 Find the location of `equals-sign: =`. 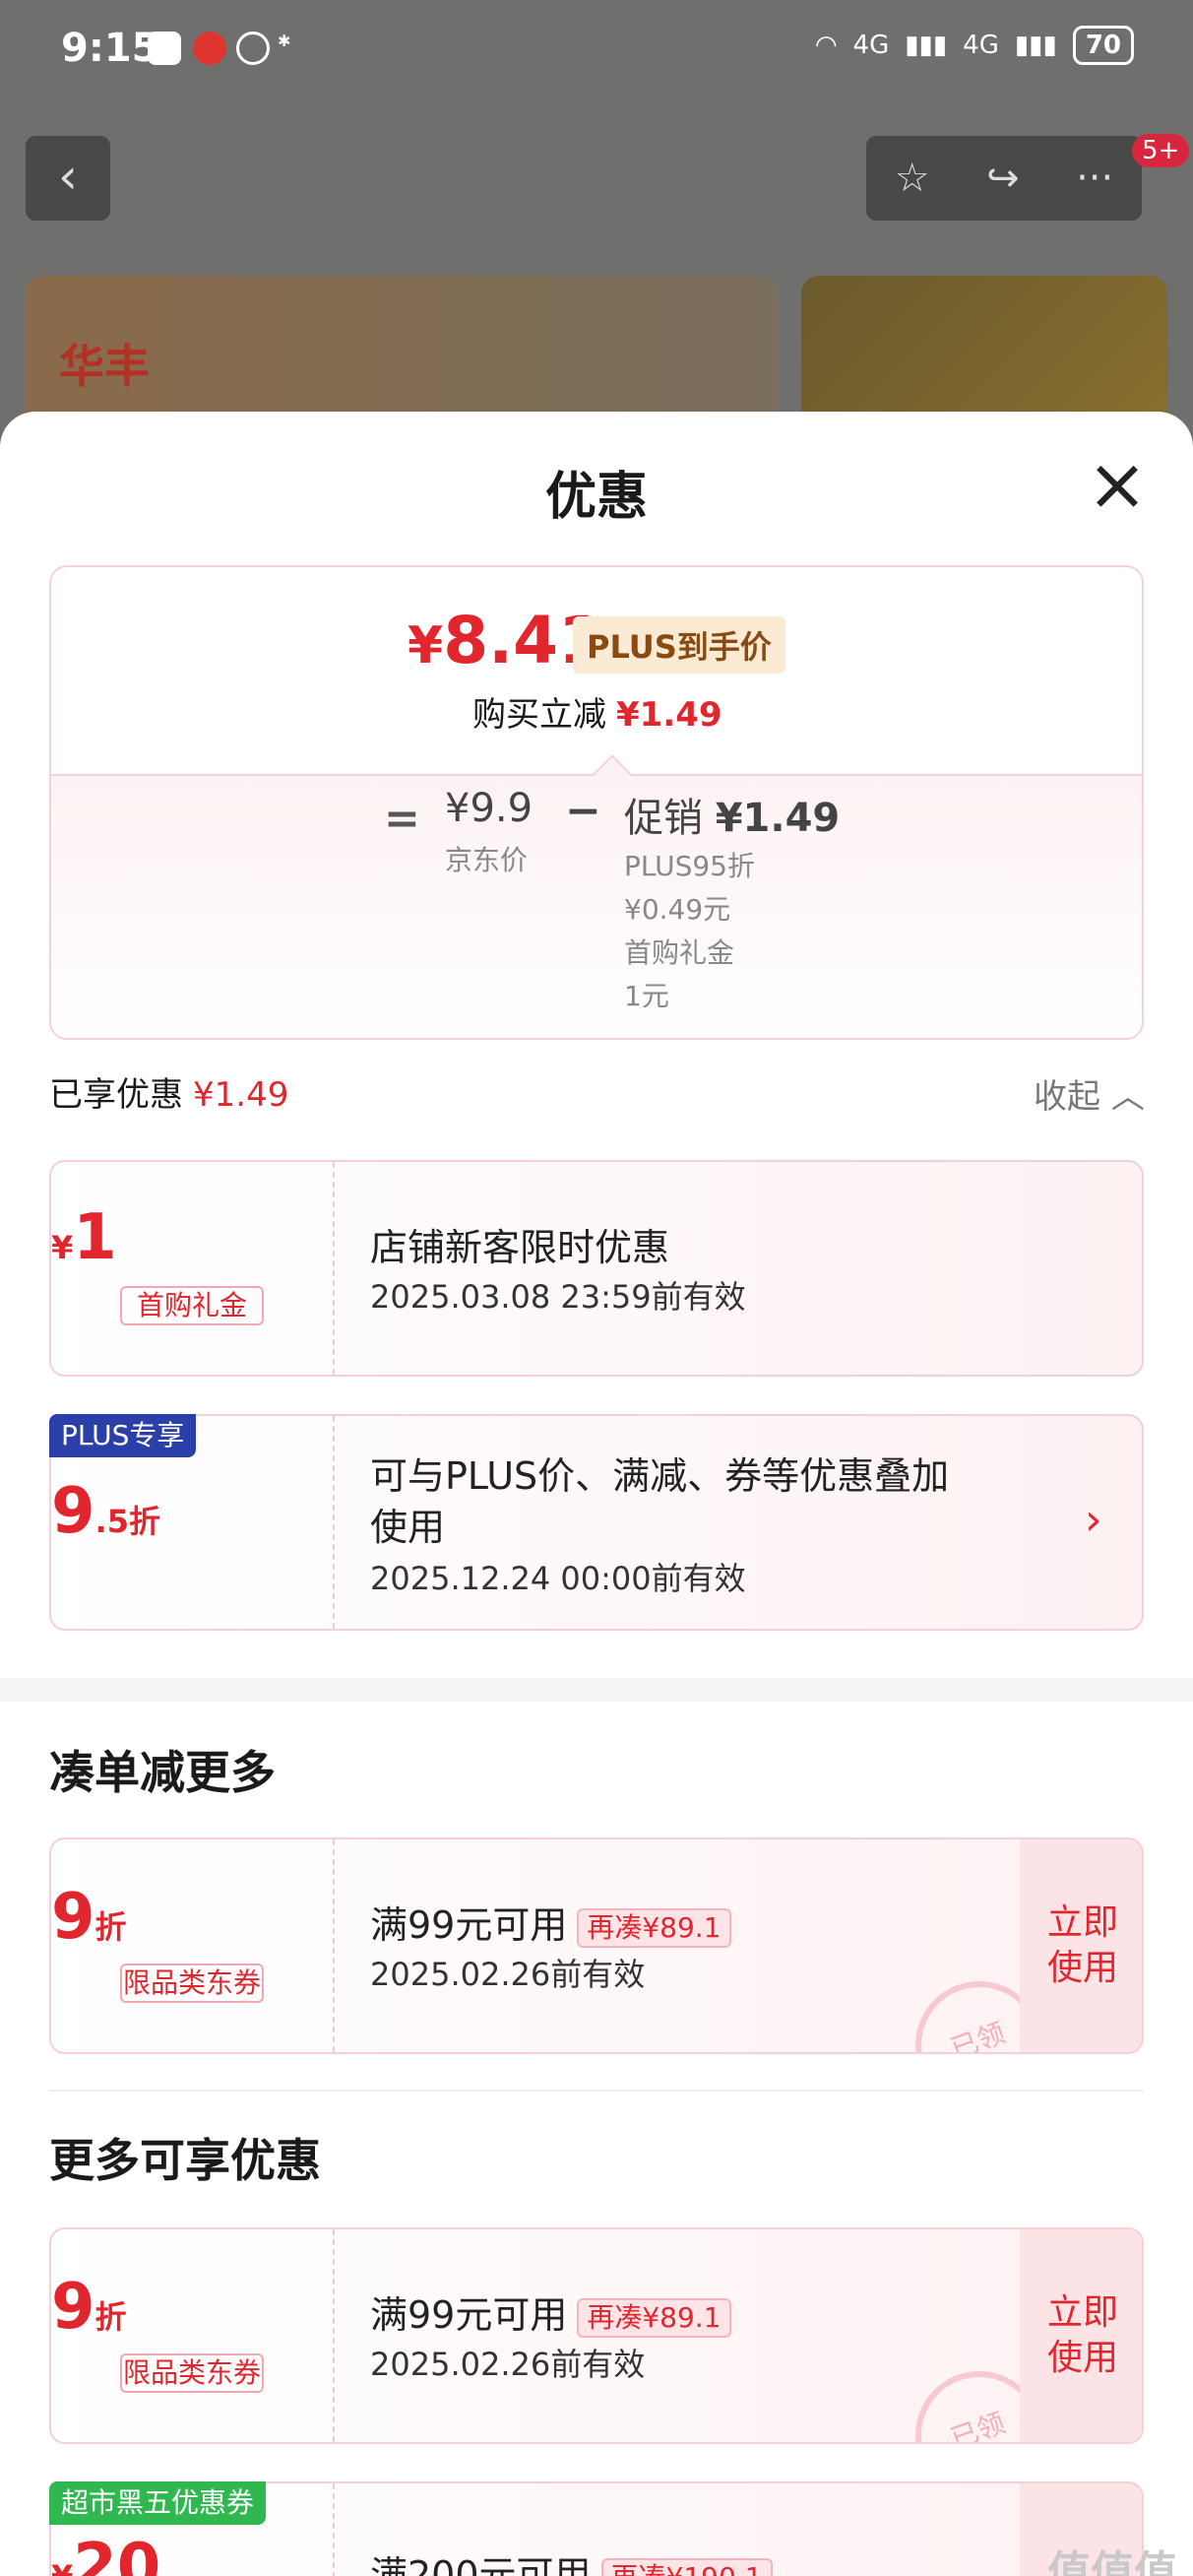

equals-sign: = is located at coordinates (402, 819).